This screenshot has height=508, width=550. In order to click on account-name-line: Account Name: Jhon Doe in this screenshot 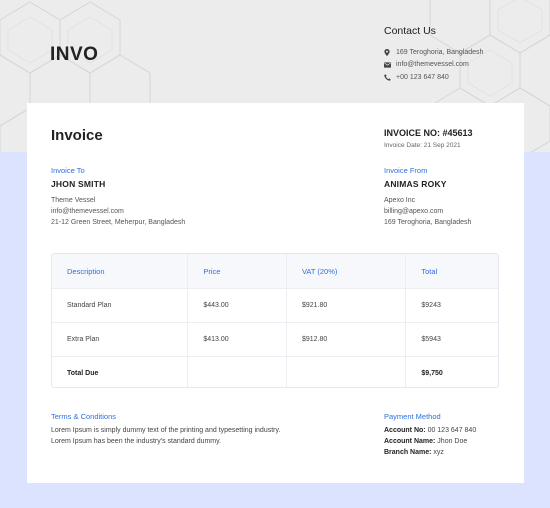, I will do `click(449, 441)`.